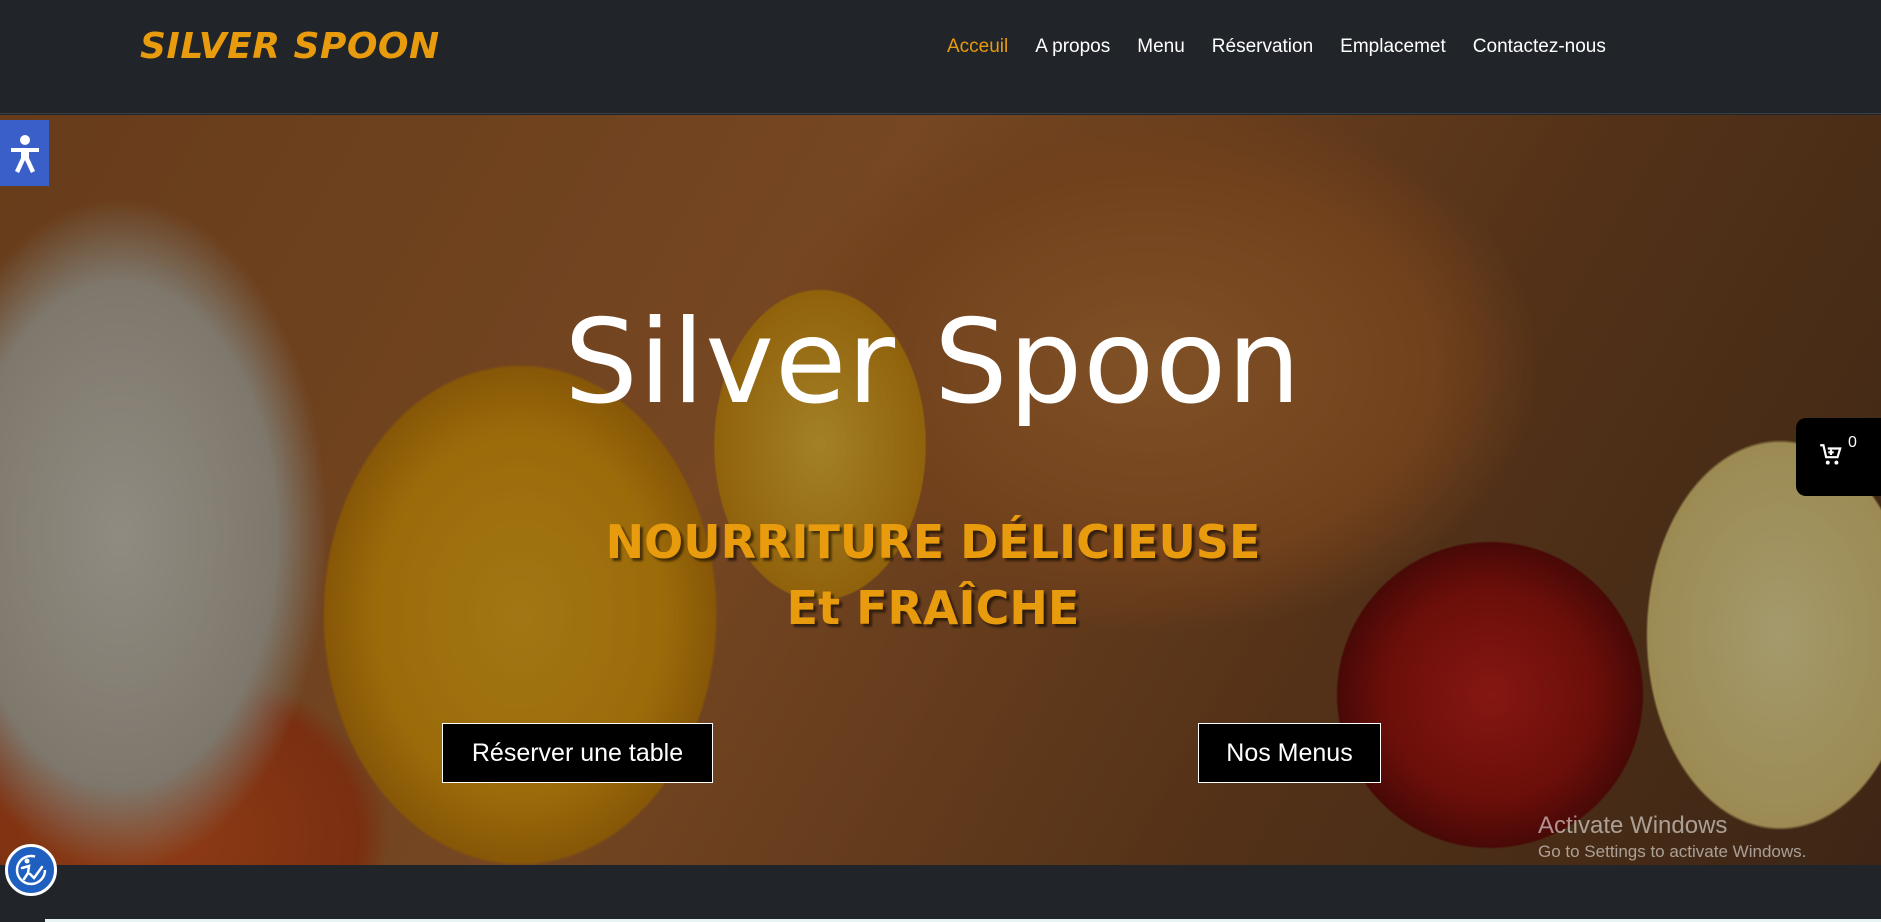 This screenshot has width=1881, height=922. What do you see at coordinates (577, 753) in the screenshot?
I see `reserve-table-button: Réserver une table` at bounding box center [577, 753].